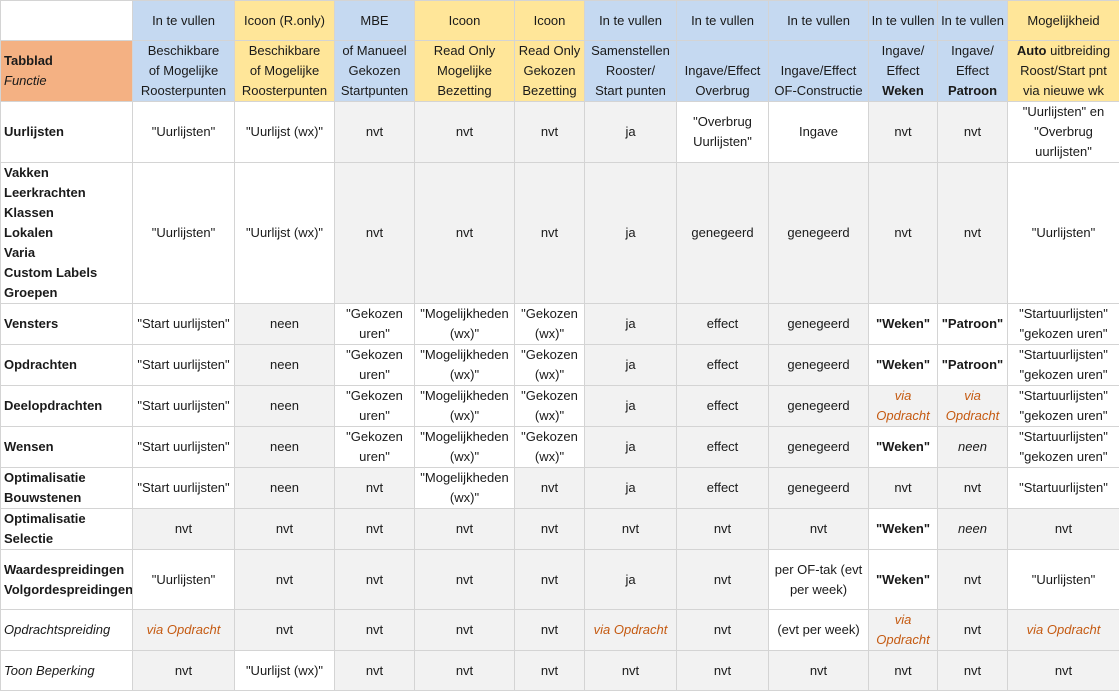  I want to click on row-label: OptimalisatieBouwstenen, so click(67, 488).